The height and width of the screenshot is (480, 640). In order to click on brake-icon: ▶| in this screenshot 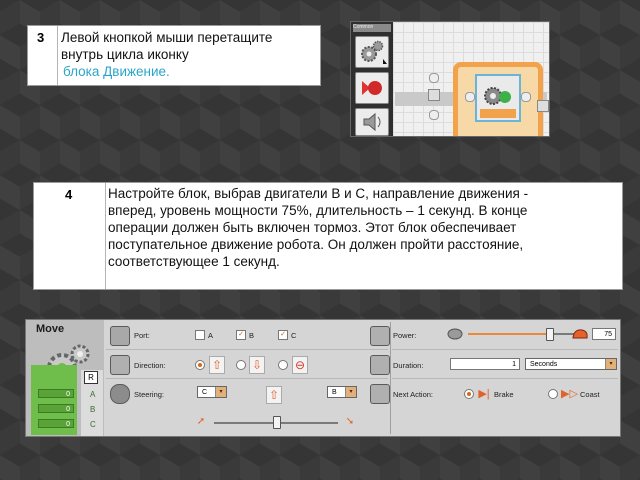, I will do `click(484, 394)`.